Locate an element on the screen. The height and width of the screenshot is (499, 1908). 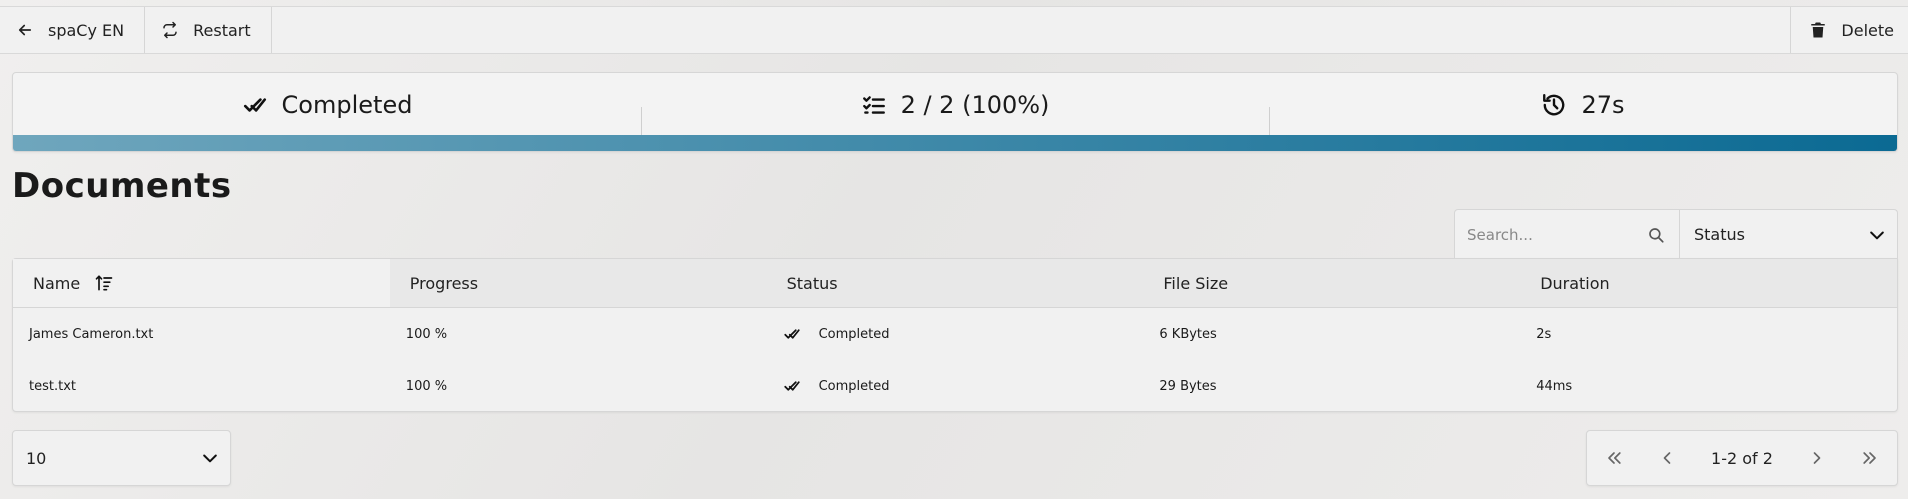
status-filter-select: Status is located at coordinates (1788, 234).